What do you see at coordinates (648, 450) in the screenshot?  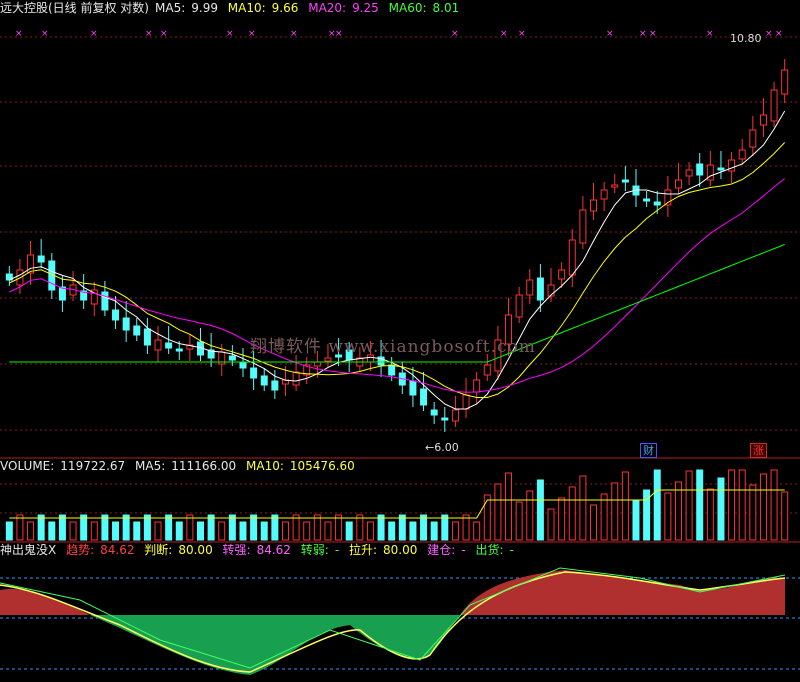 I see `finance-tag: 财` at bounding box center [648, 450].